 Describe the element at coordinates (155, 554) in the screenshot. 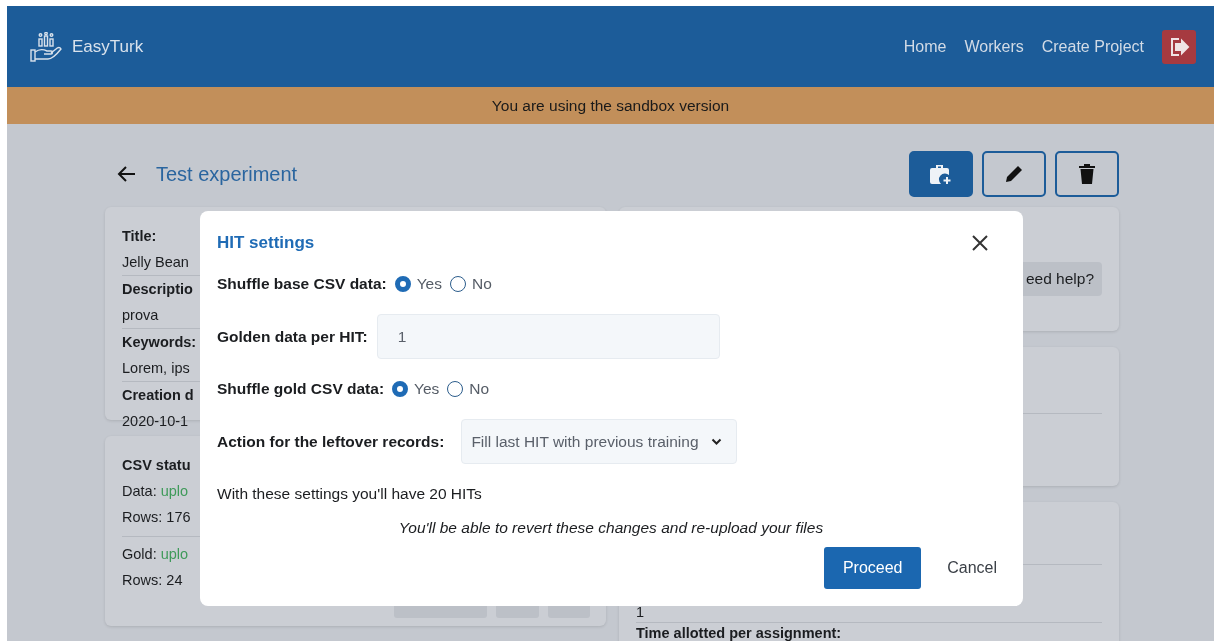

I see `csv-status: Gold: uplo` at that location.